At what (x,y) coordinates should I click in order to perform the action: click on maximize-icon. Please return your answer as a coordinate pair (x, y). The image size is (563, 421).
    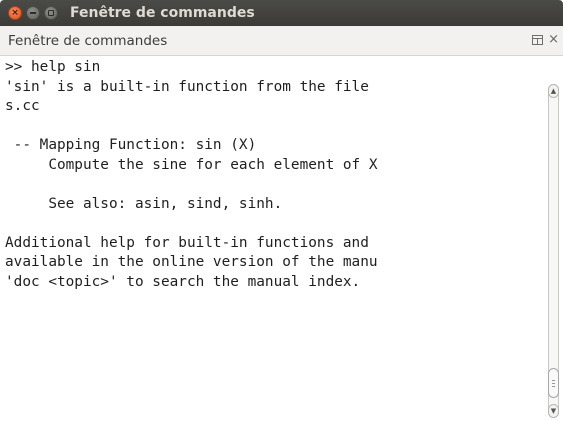
    Looking at the image, I should click on (51, 13).